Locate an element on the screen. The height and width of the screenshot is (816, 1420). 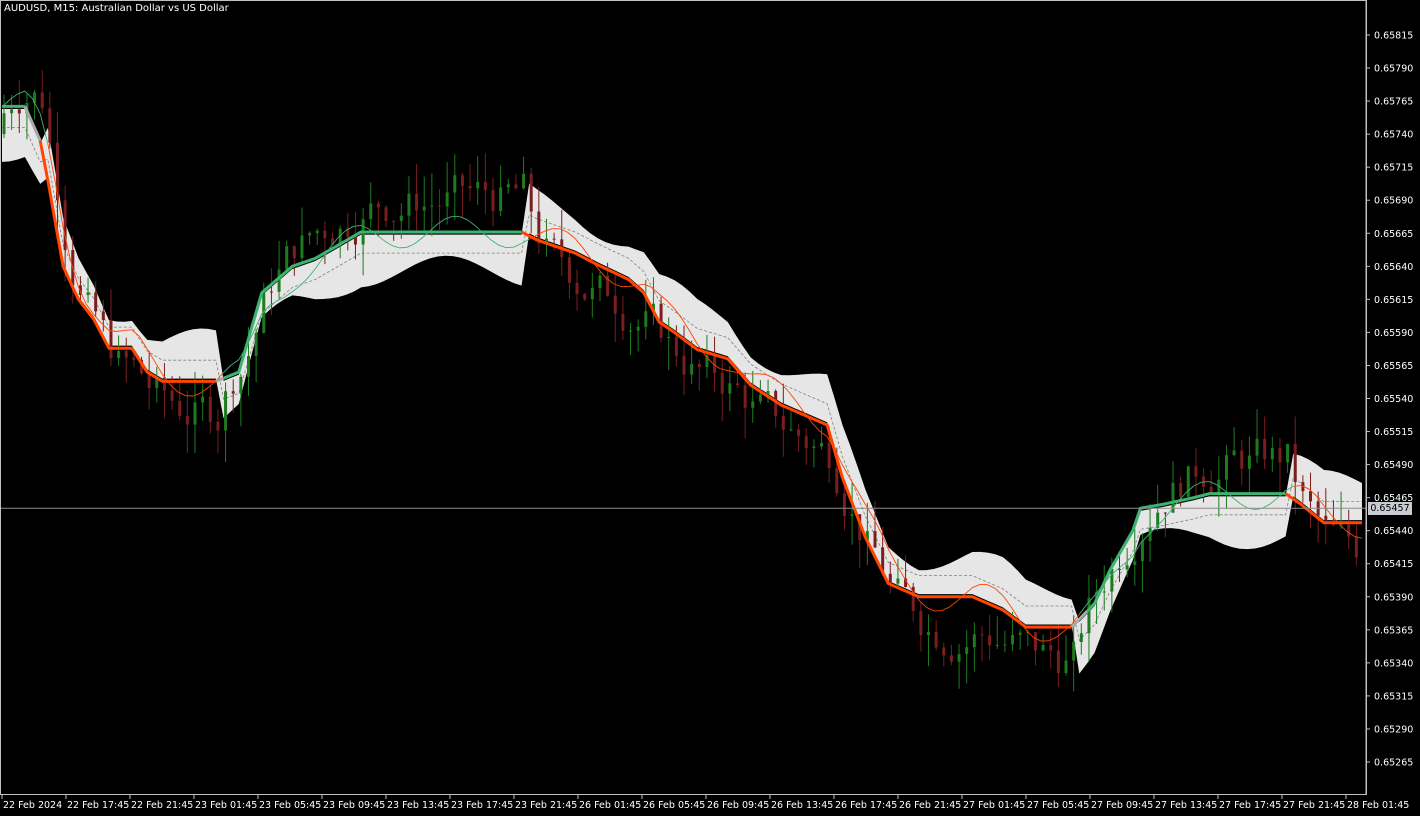
price-label: 0.65490 is located at coordinates (1393, 465).